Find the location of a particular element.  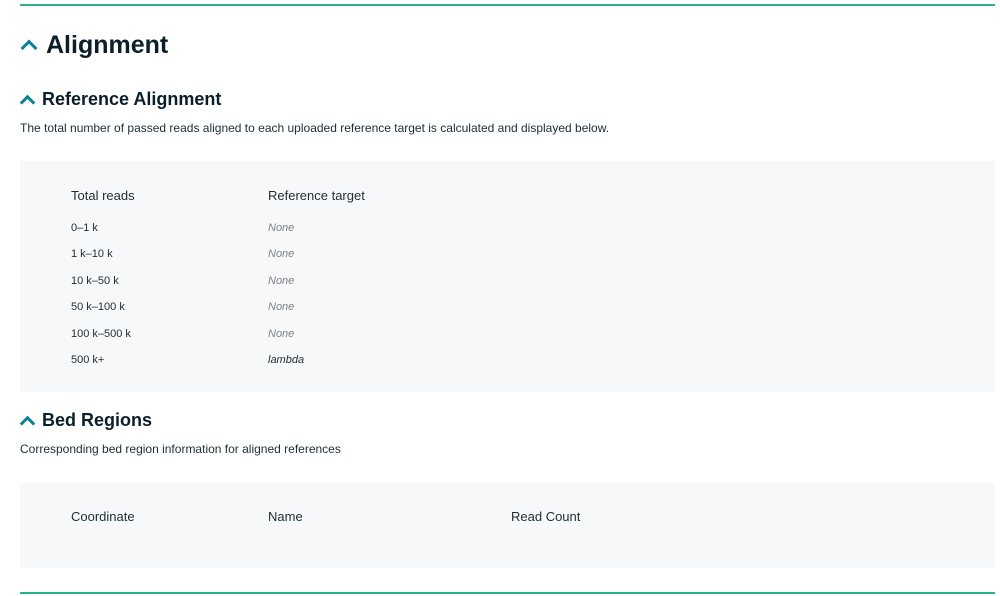

total-reads-range: 50 k–100 k is located at coordinates (98, 307).